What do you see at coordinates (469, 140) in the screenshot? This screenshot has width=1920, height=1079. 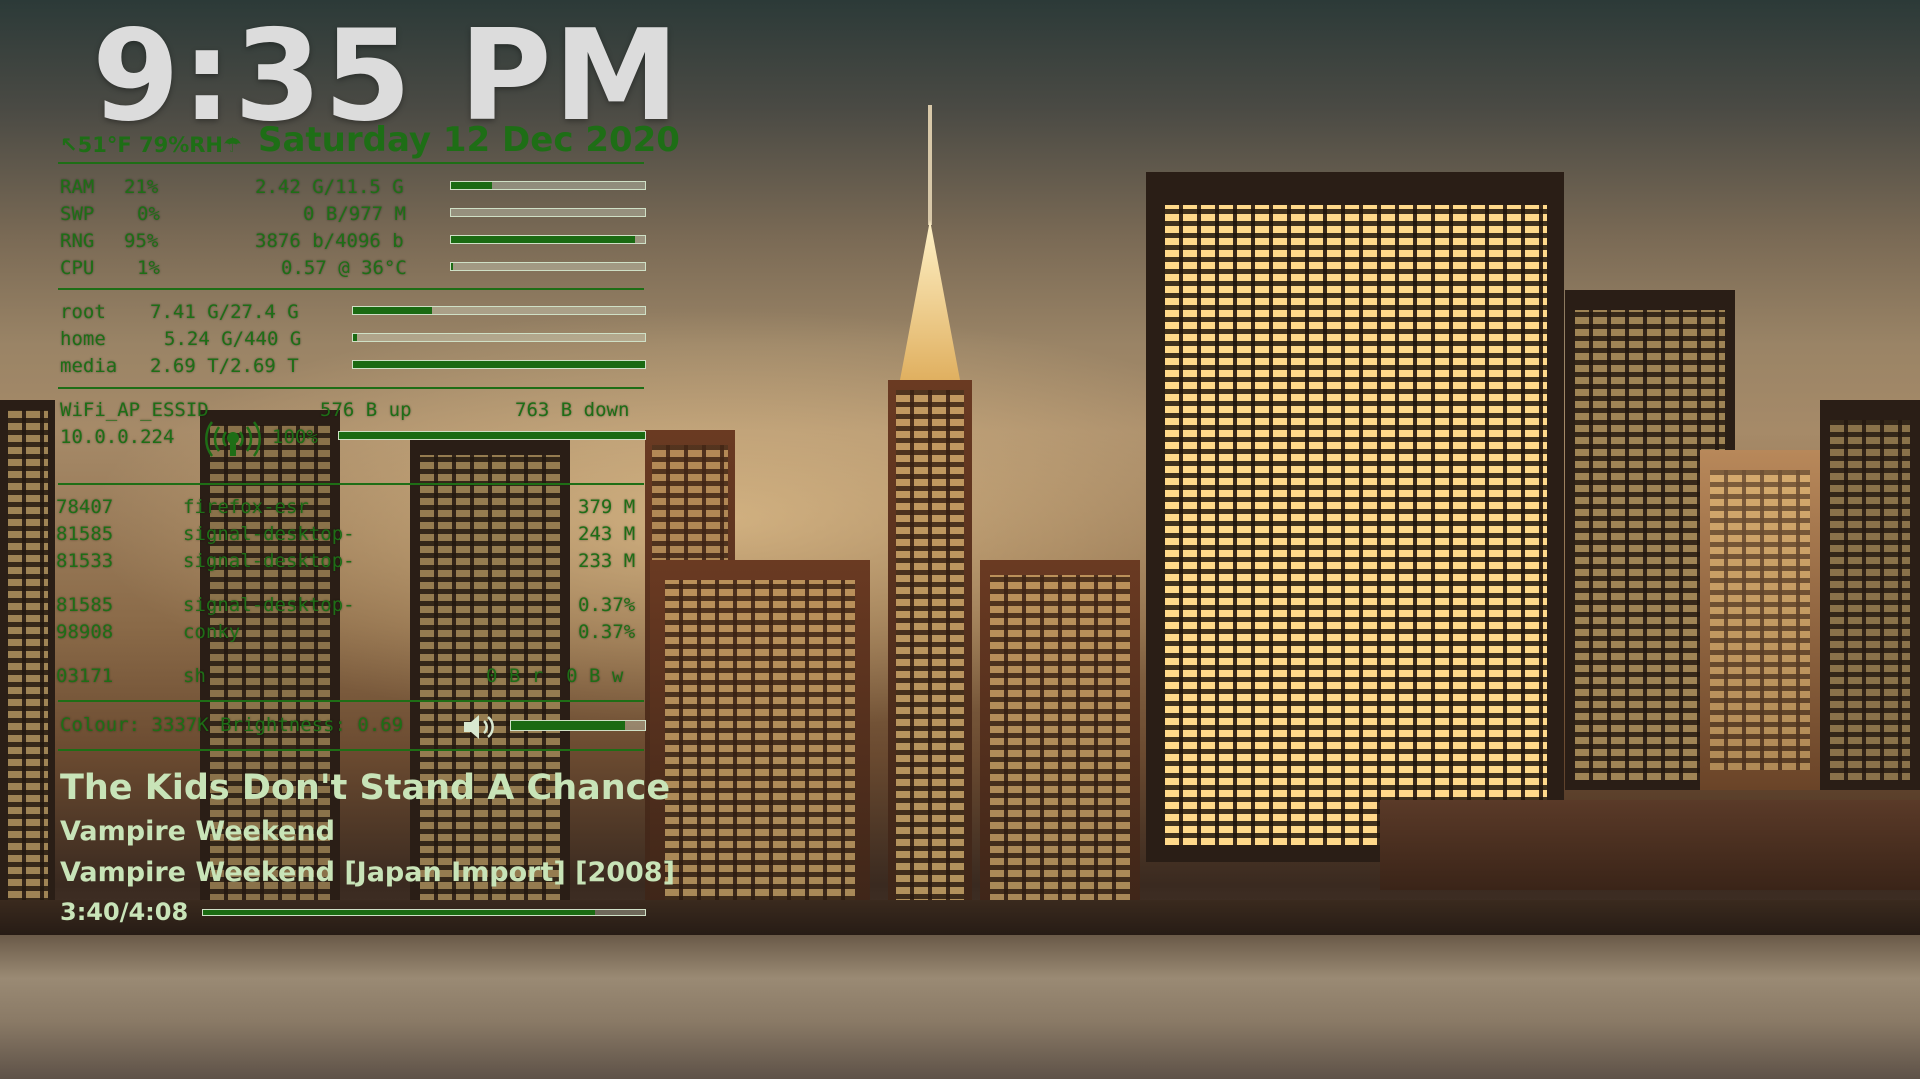 I see `clock-date: Saturday 12 Dec 2020` at bounding box center [469, 140].